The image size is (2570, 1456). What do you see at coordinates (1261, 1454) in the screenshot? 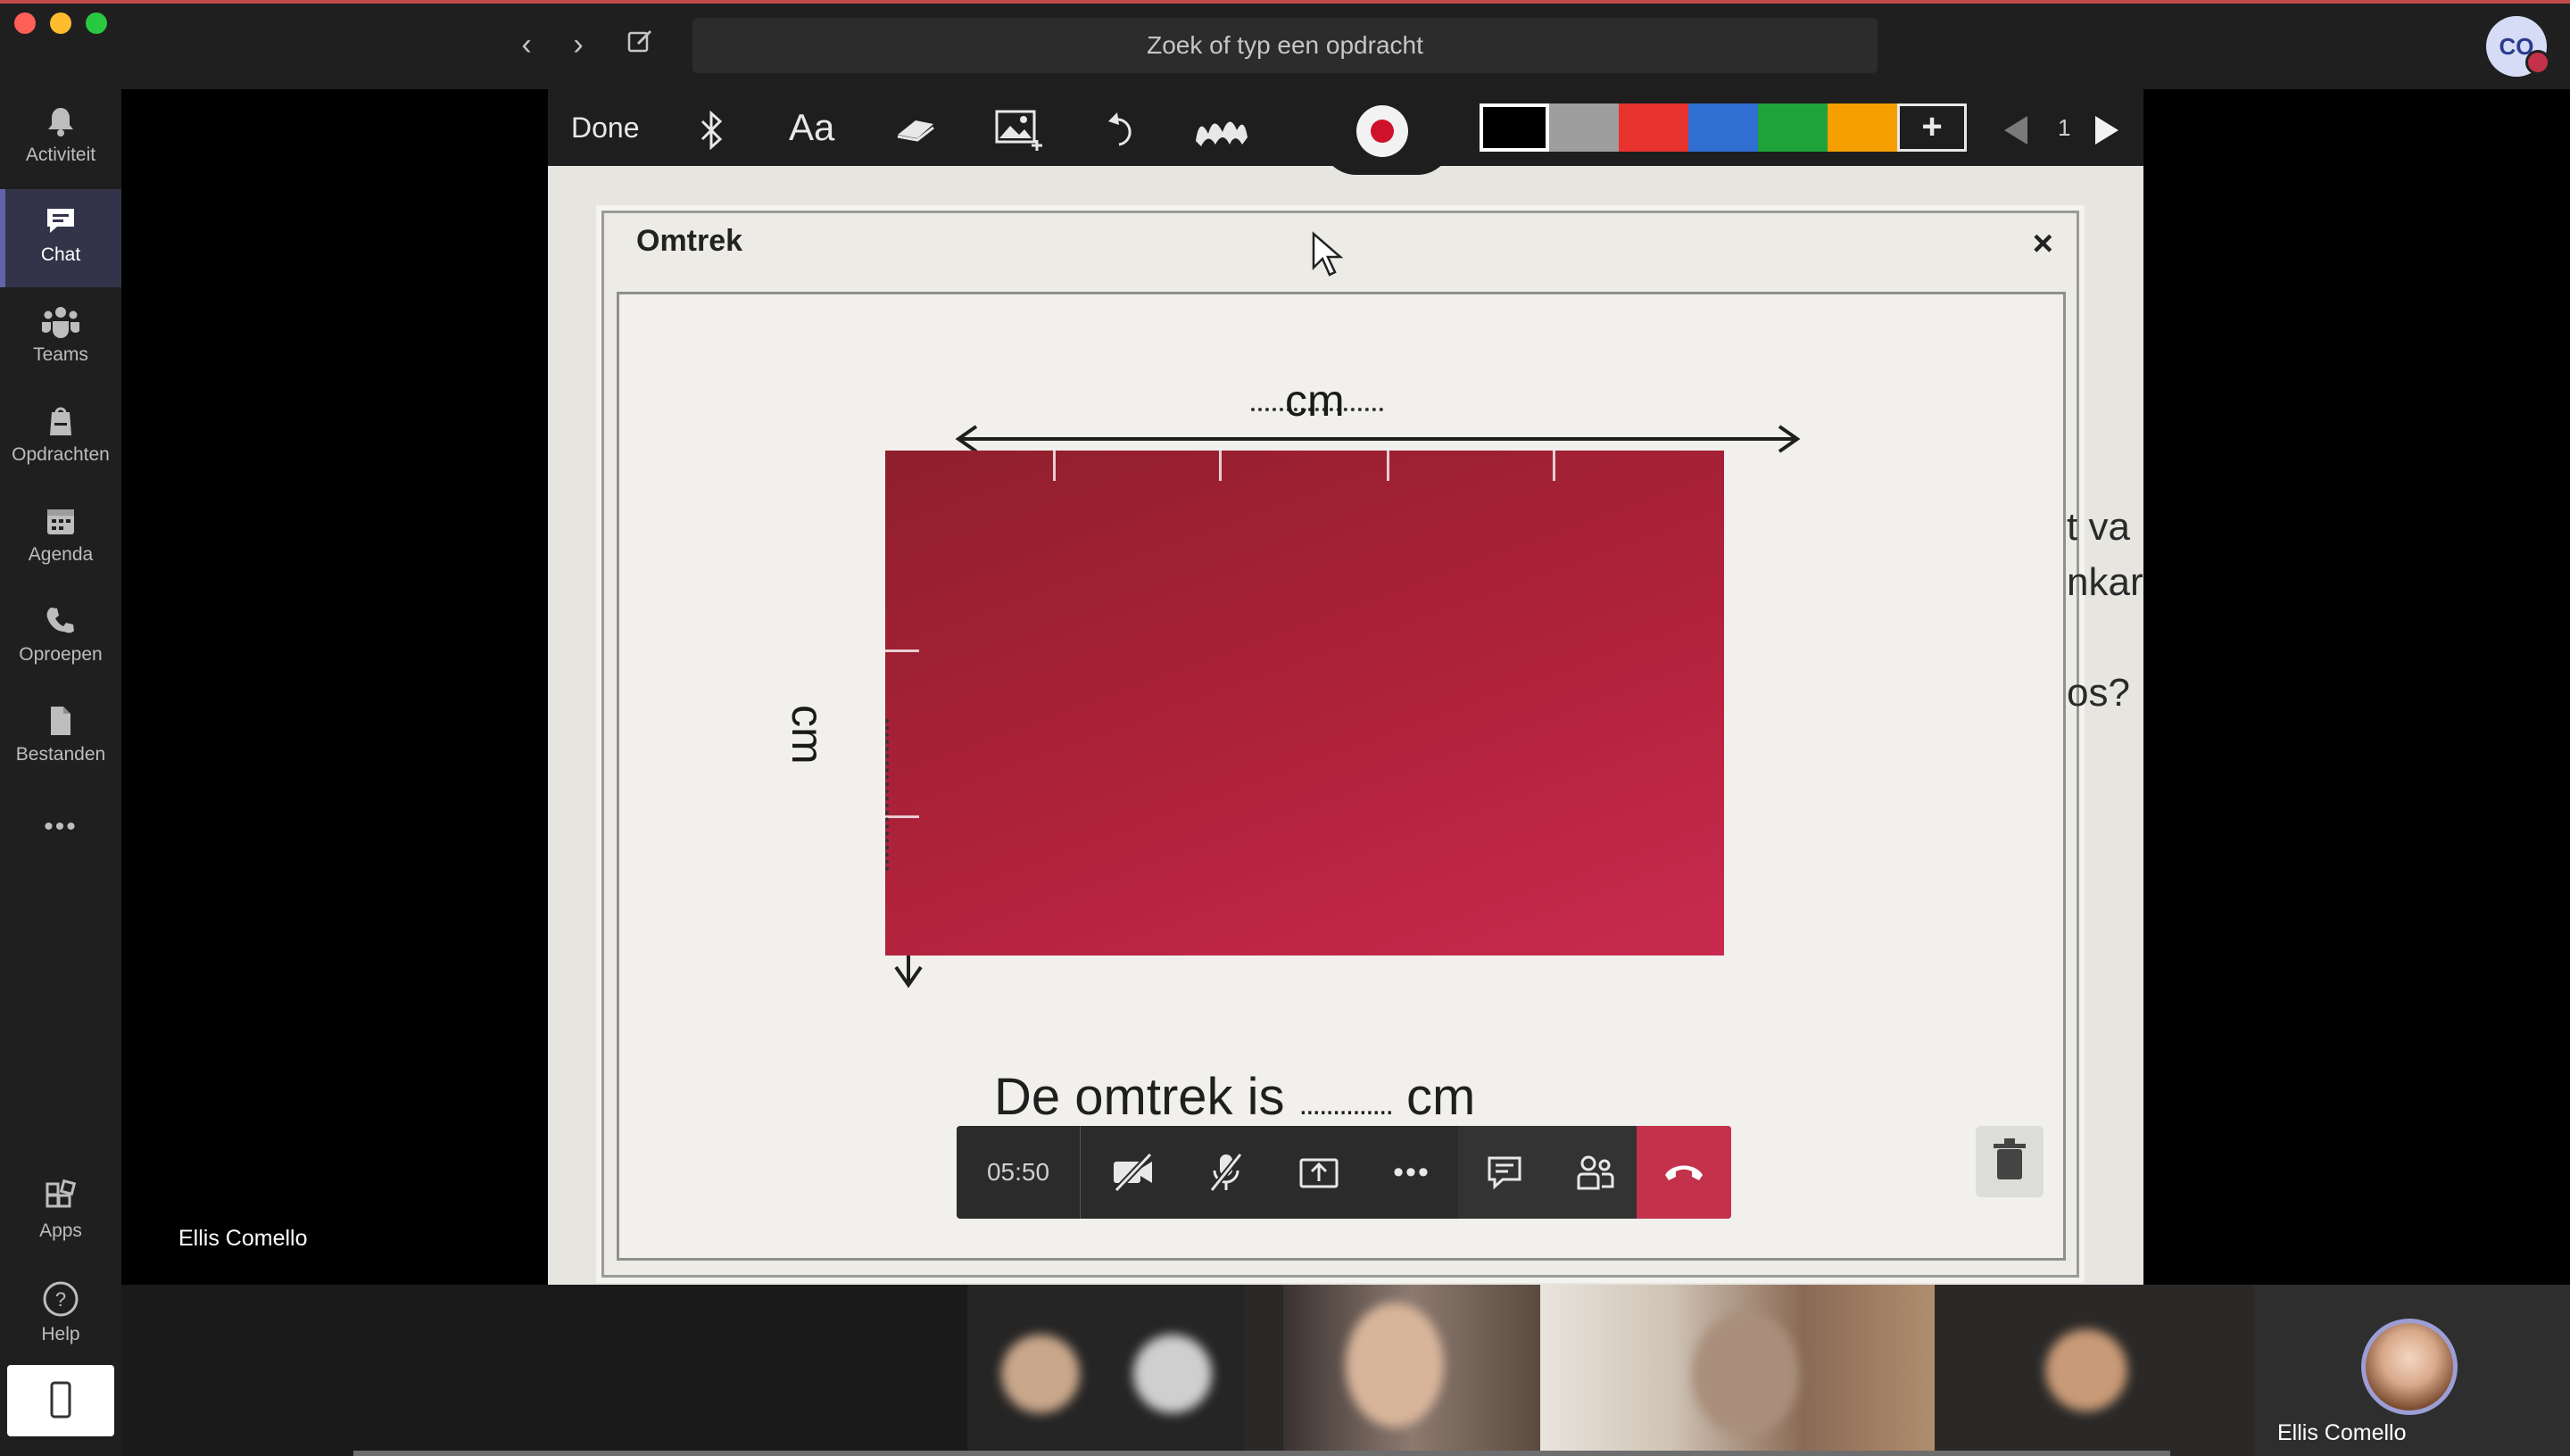
I see `horizontal-scrollbar` at bounding box center [1261, 1454].